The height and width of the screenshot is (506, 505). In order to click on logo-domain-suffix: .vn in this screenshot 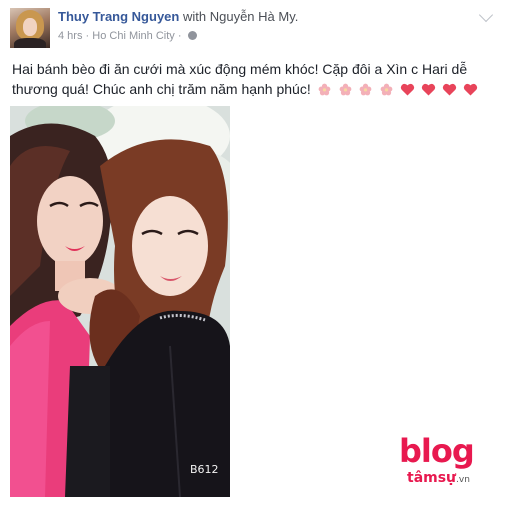, I will do `click(463, 480)`.